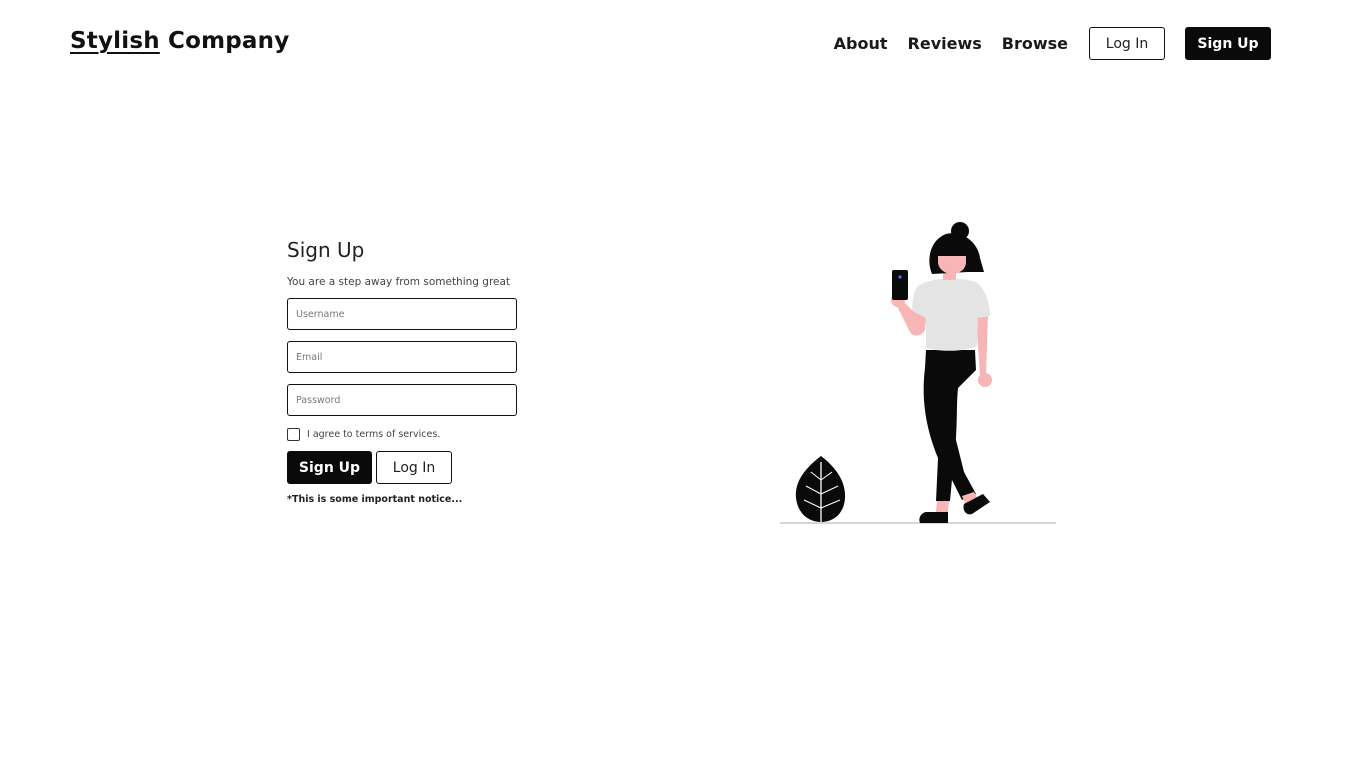  Describe the element at coordinates (326, 250) in the screenshot. I see `form-title: Sign Up` at that location.